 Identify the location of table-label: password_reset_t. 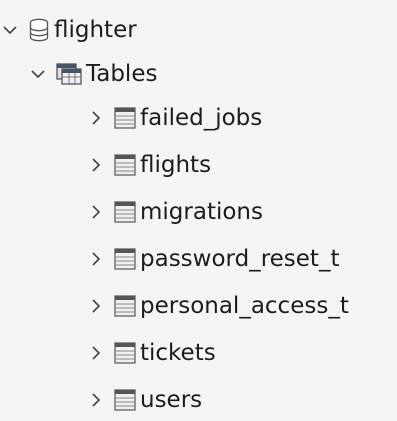
(240, 259).